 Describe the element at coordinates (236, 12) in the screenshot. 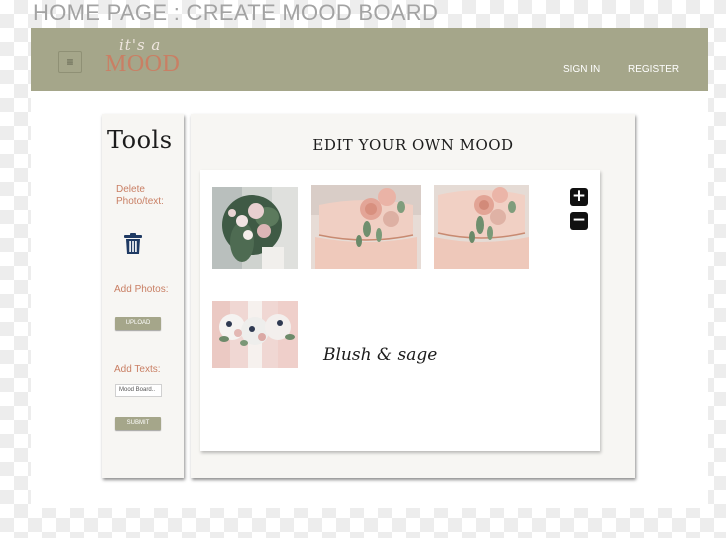

I see `page-heading: HOME PAGE : CREATE MOOD BOARD` at that location.